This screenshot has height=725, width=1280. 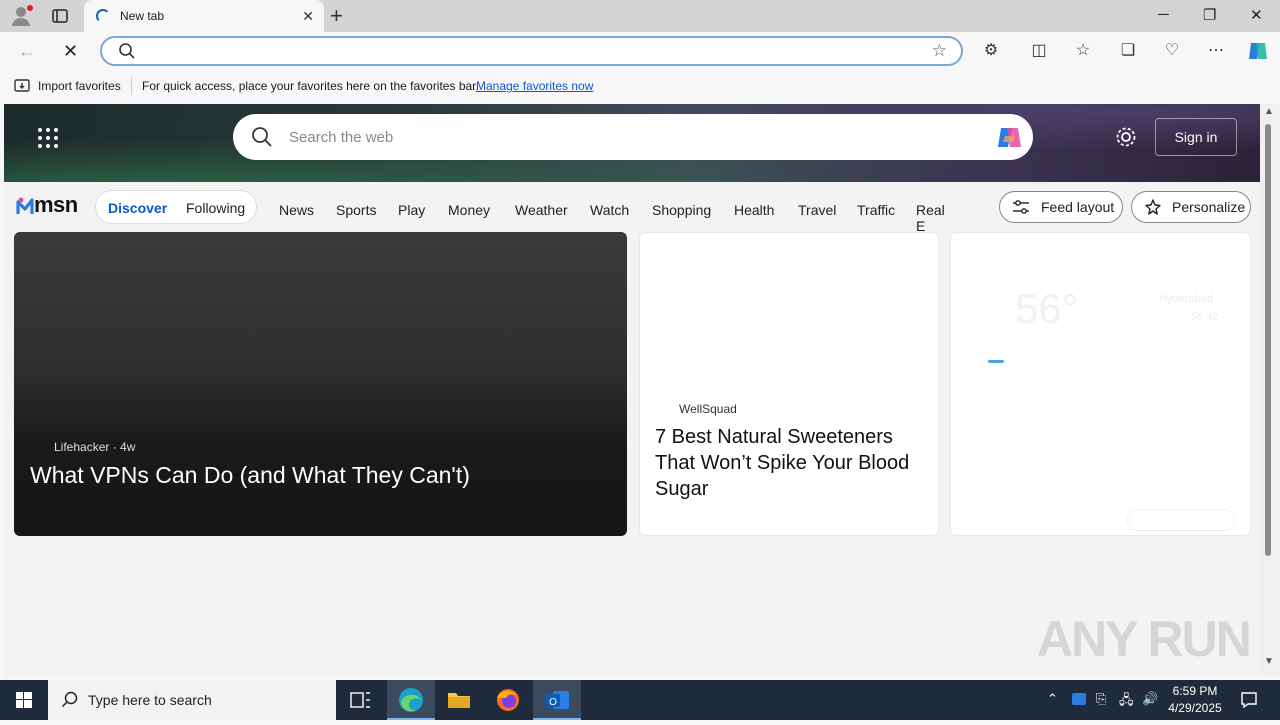 I want to click on new-tab-button: +, so click(x=336, y=16).